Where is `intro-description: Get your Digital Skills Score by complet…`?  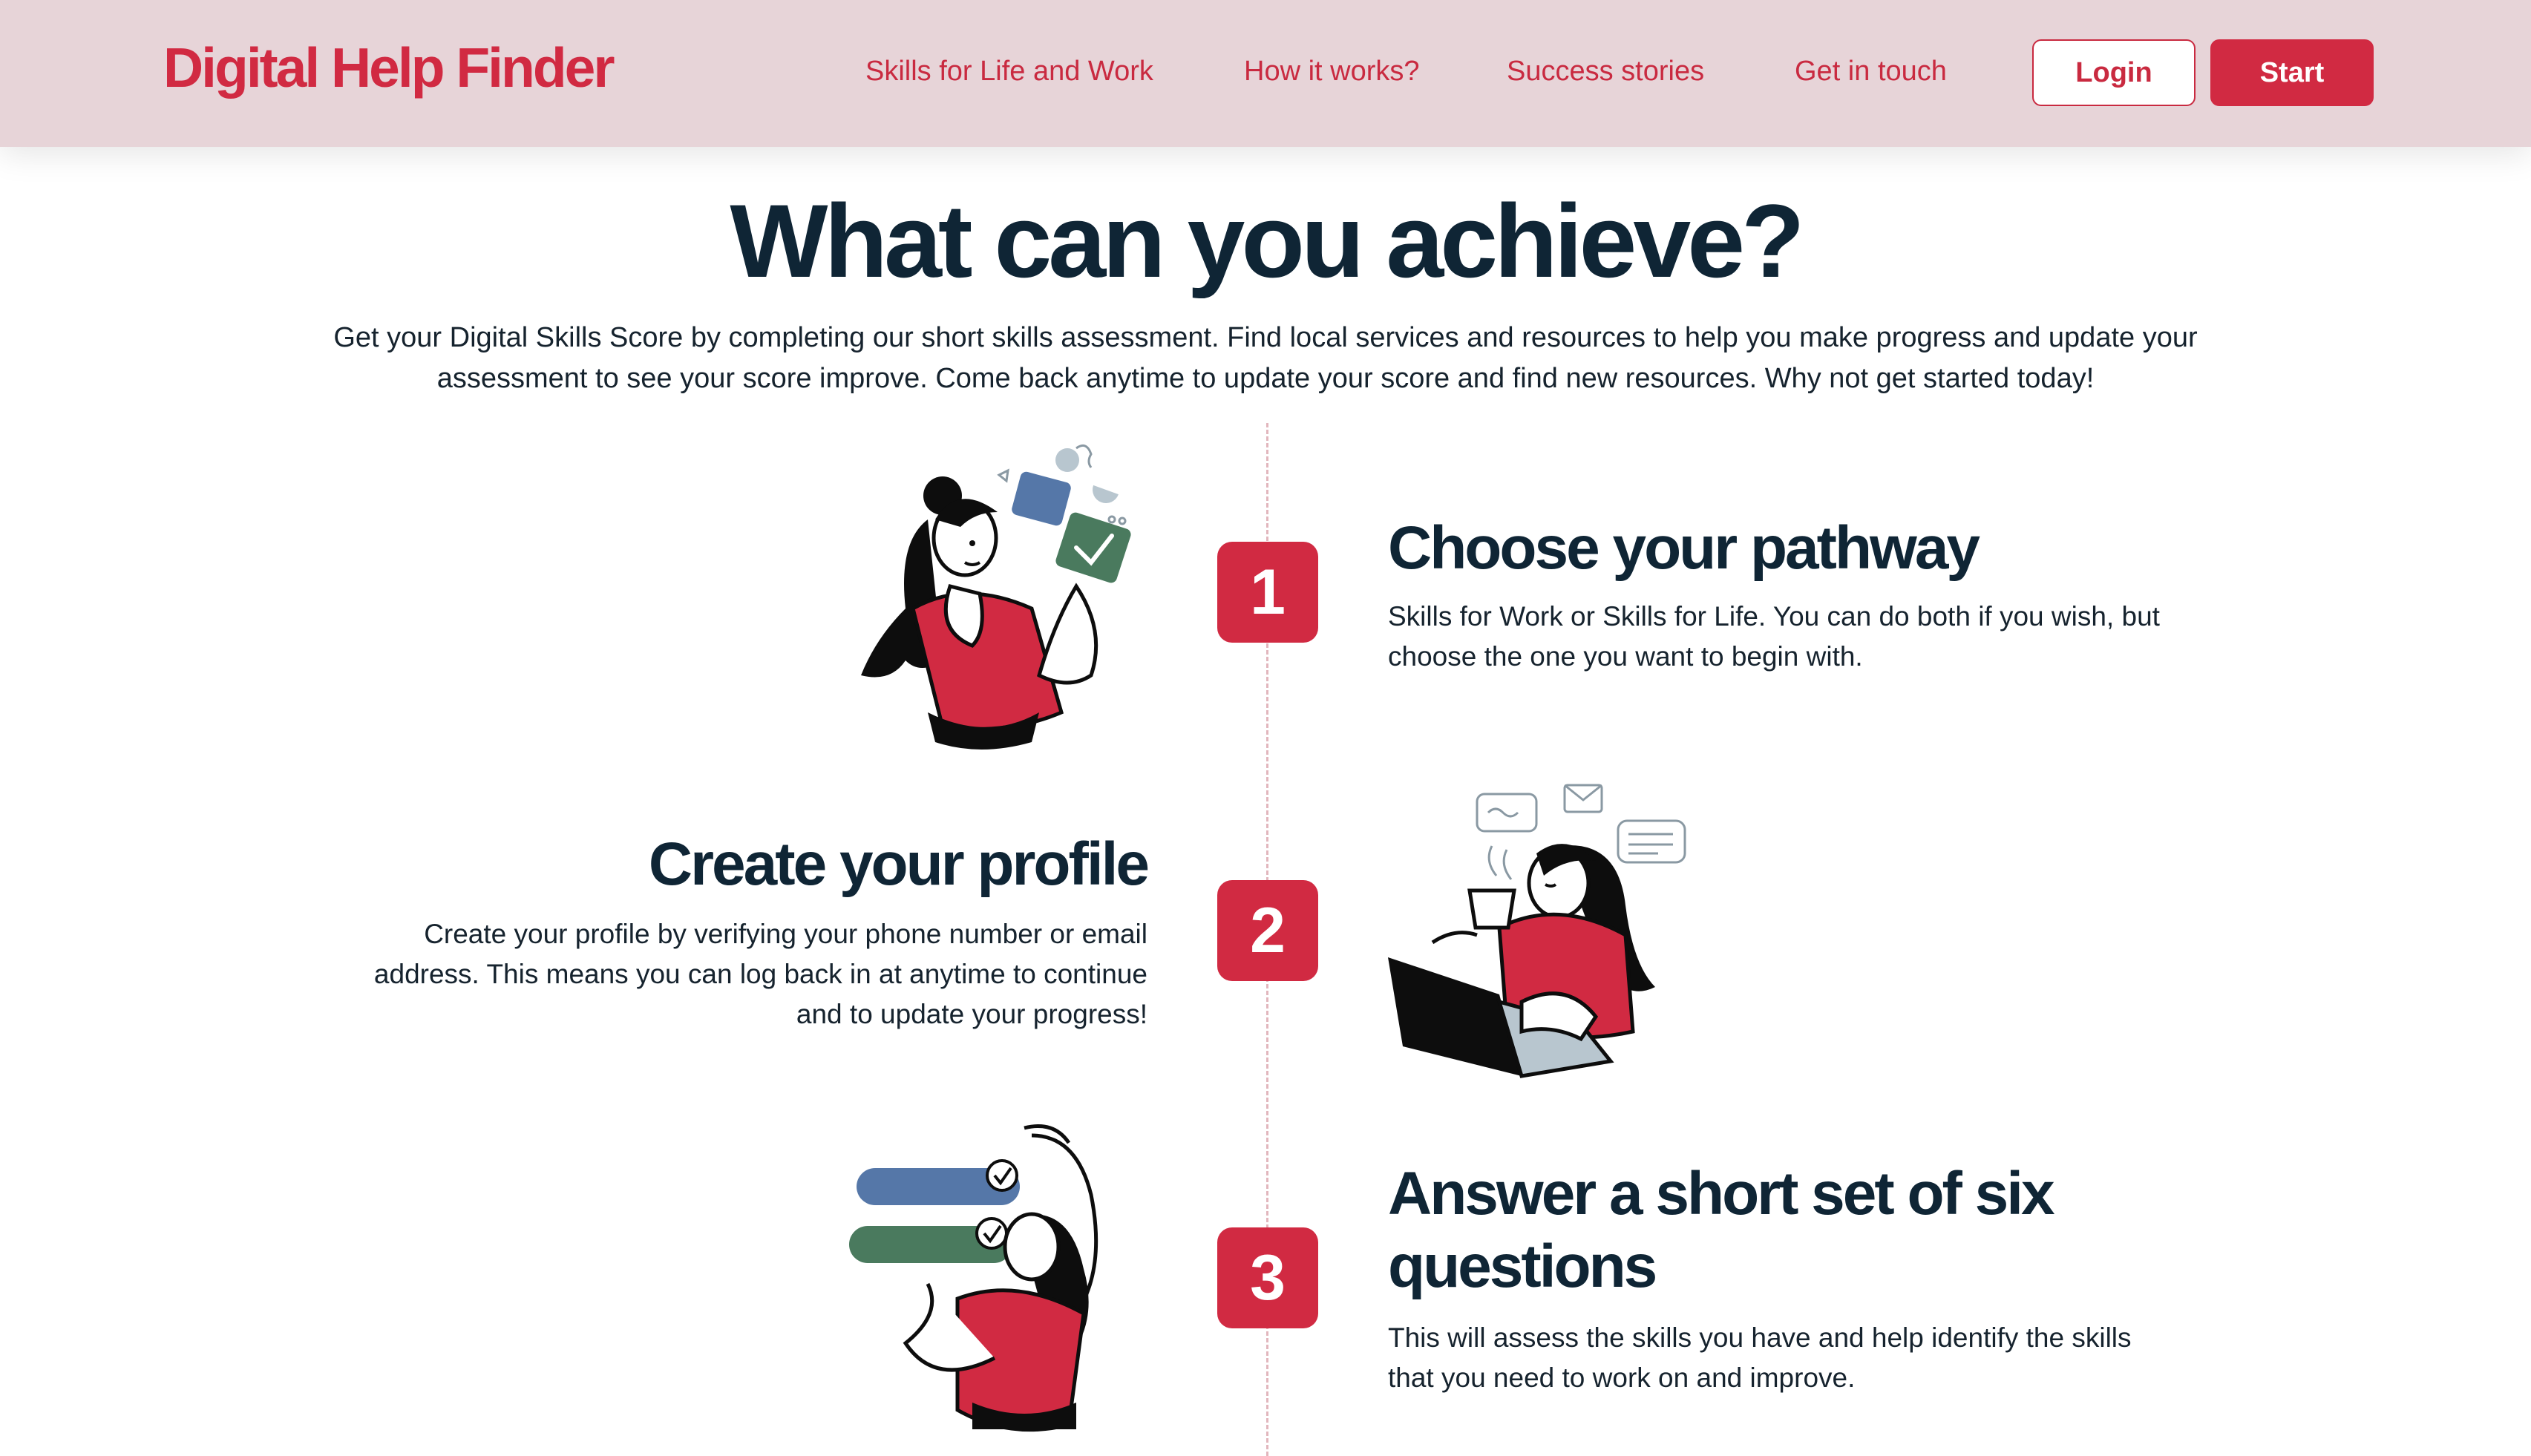 intro-description: Get your Digital Skills Score by complet… is located at coordinates (1265, 358).